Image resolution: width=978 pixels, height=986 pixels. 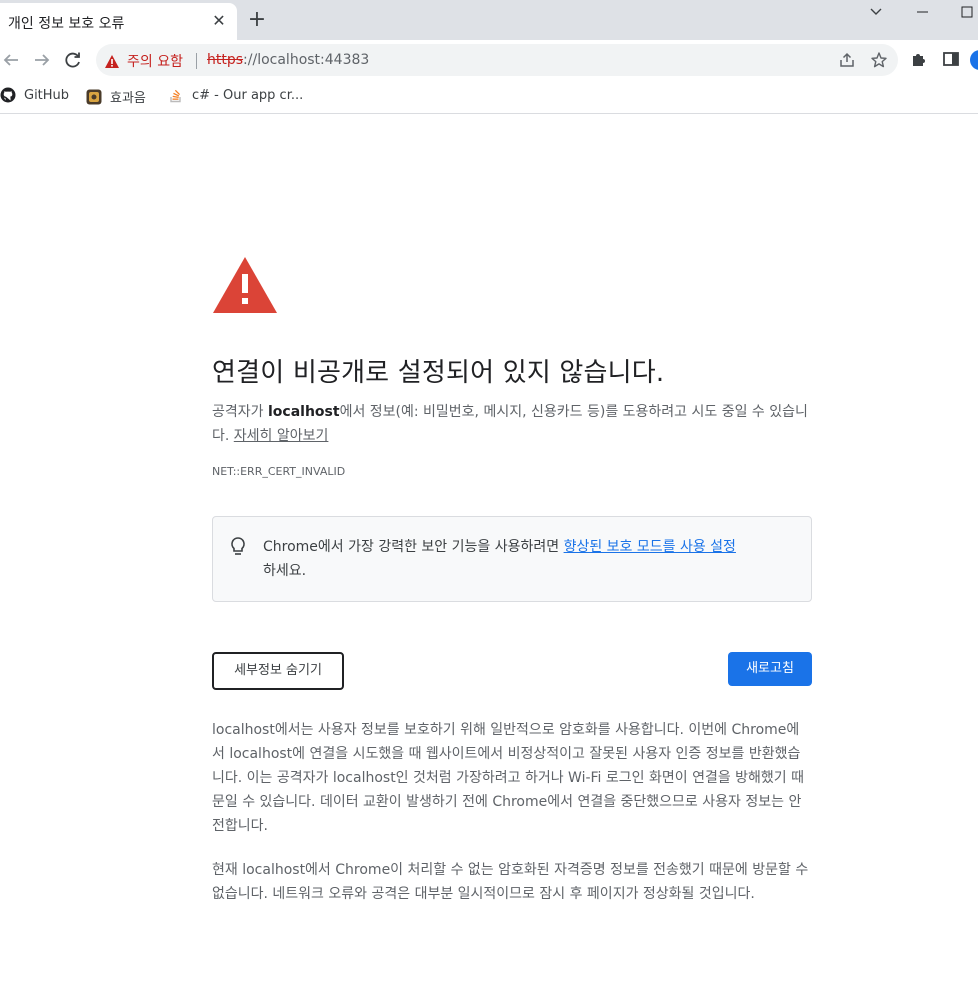 What do you see at coordinates (847, 60) in the screenshot?
I see `share-icon` at bounding box center [847, 60].